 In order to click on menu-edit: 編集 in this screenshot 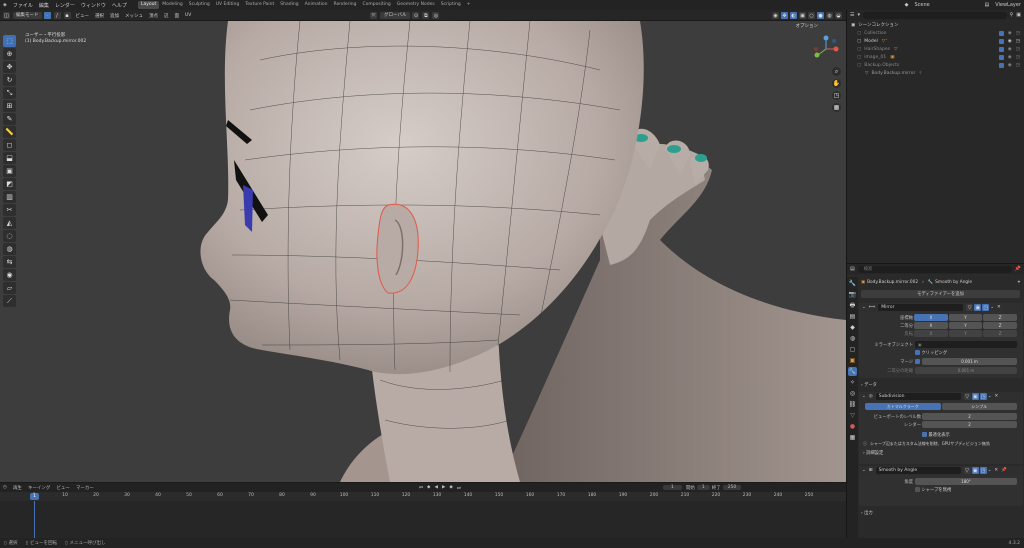, I will do `click(44, 5)`.